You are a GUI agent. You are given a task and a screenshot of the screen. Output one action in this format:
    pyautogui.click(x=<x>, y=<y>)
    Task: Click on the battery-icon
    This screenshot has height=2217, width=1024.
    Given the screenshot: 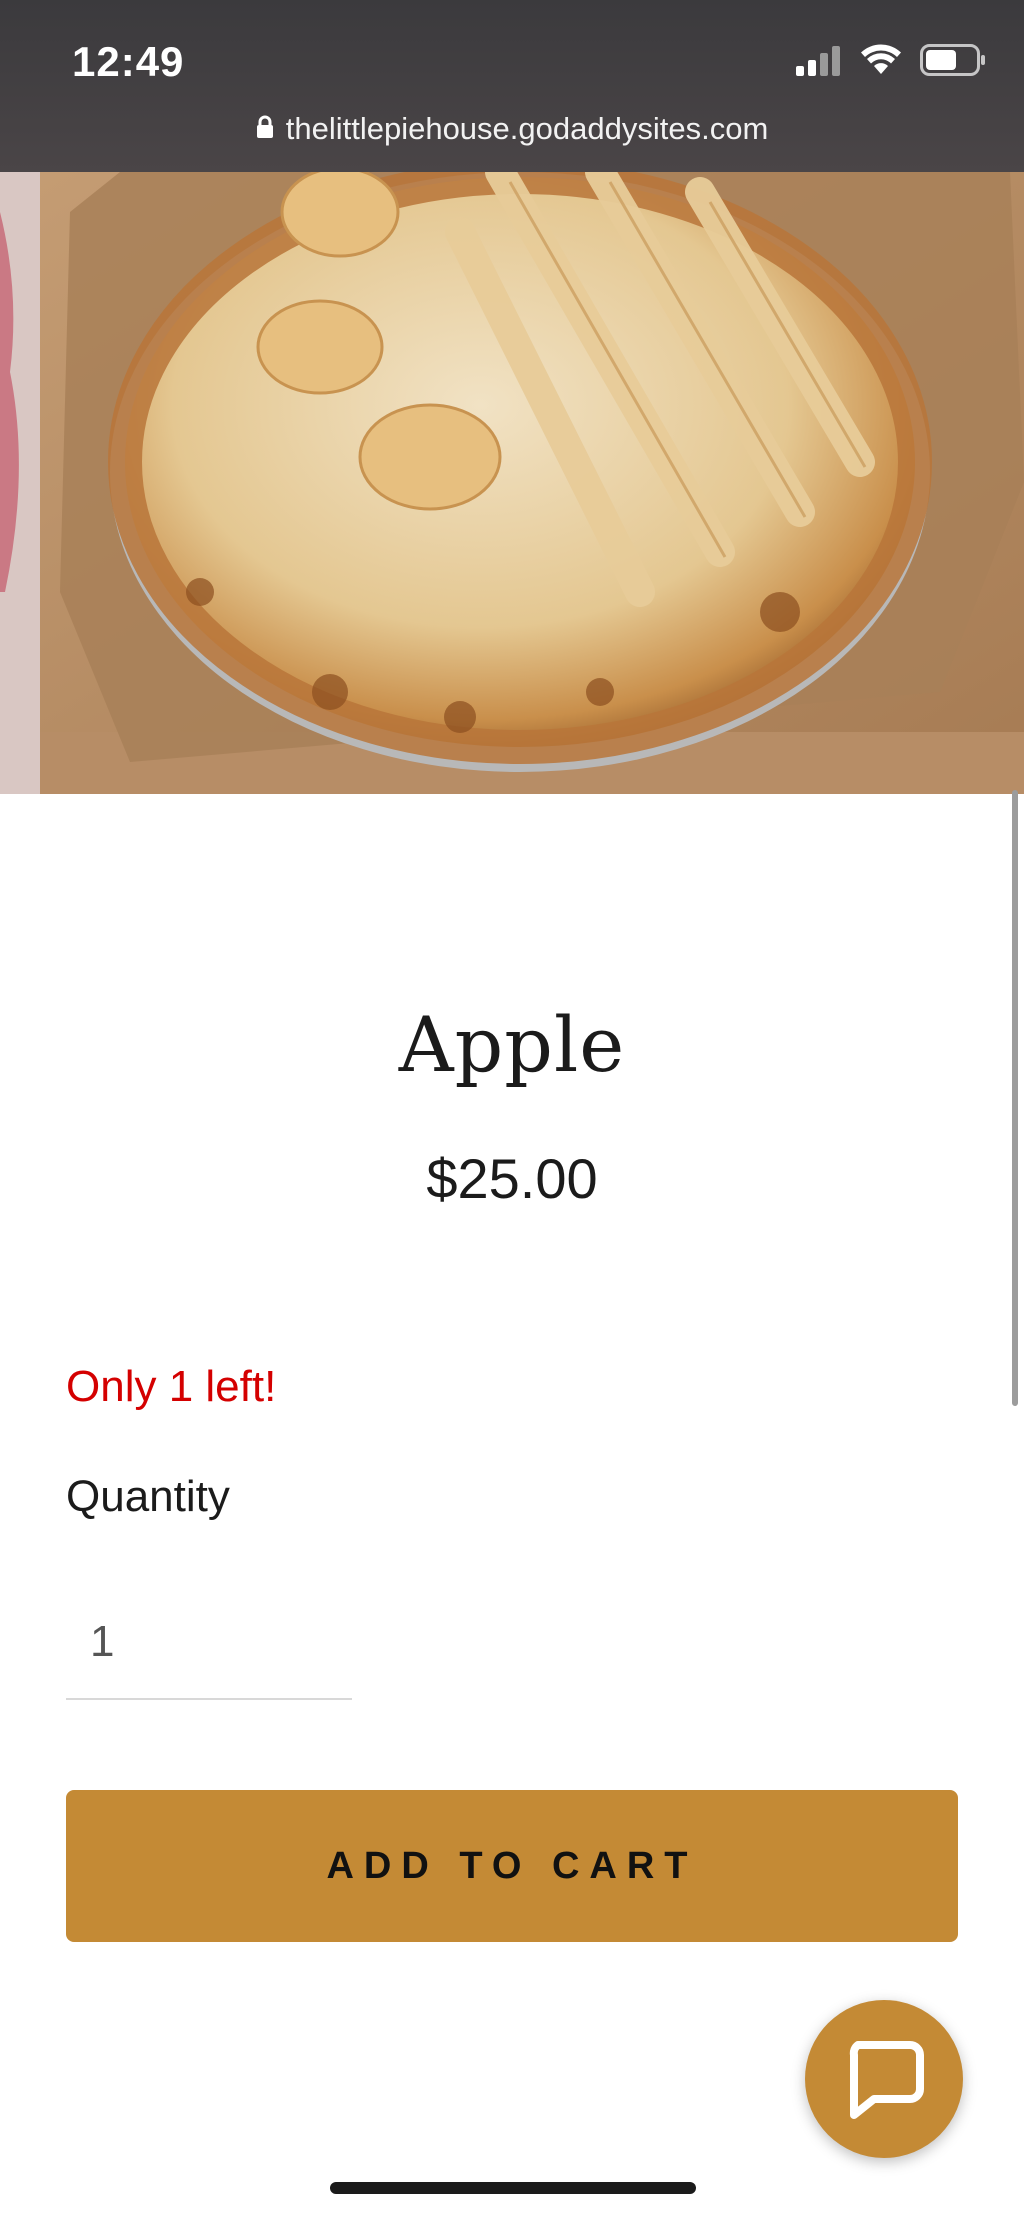 What is the action you would take?
    pyautogui.click(x=953, y=62)
    